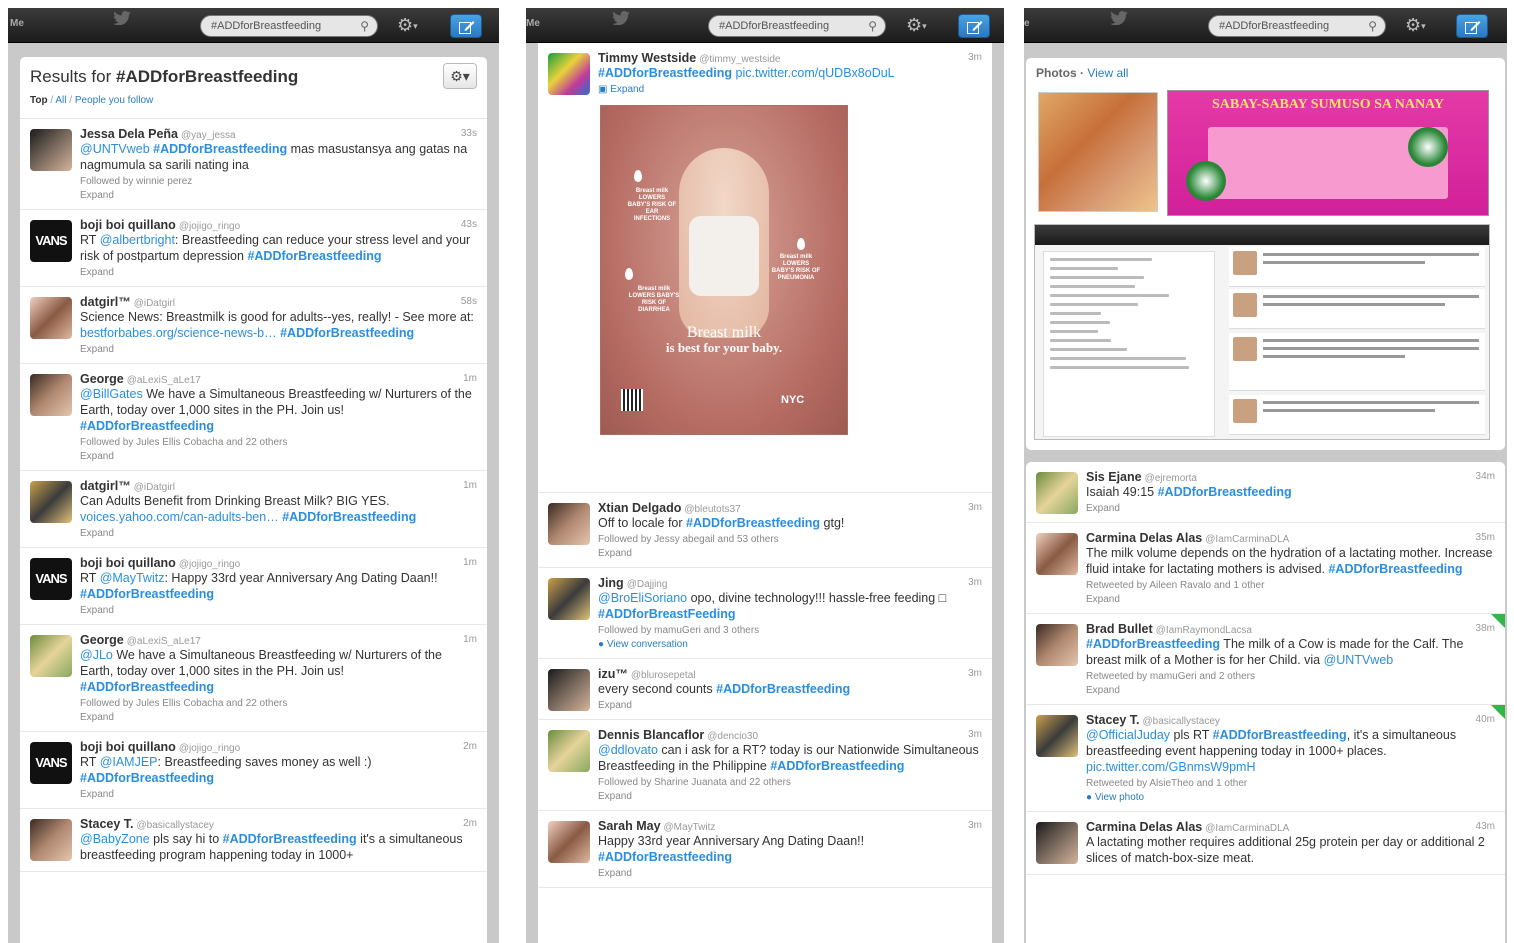 The height and width of the screenshot is (943, 1514). Describe the element at coordinates (469, 301) in the screenshot. I see `tweet-time: 58s` at that location.